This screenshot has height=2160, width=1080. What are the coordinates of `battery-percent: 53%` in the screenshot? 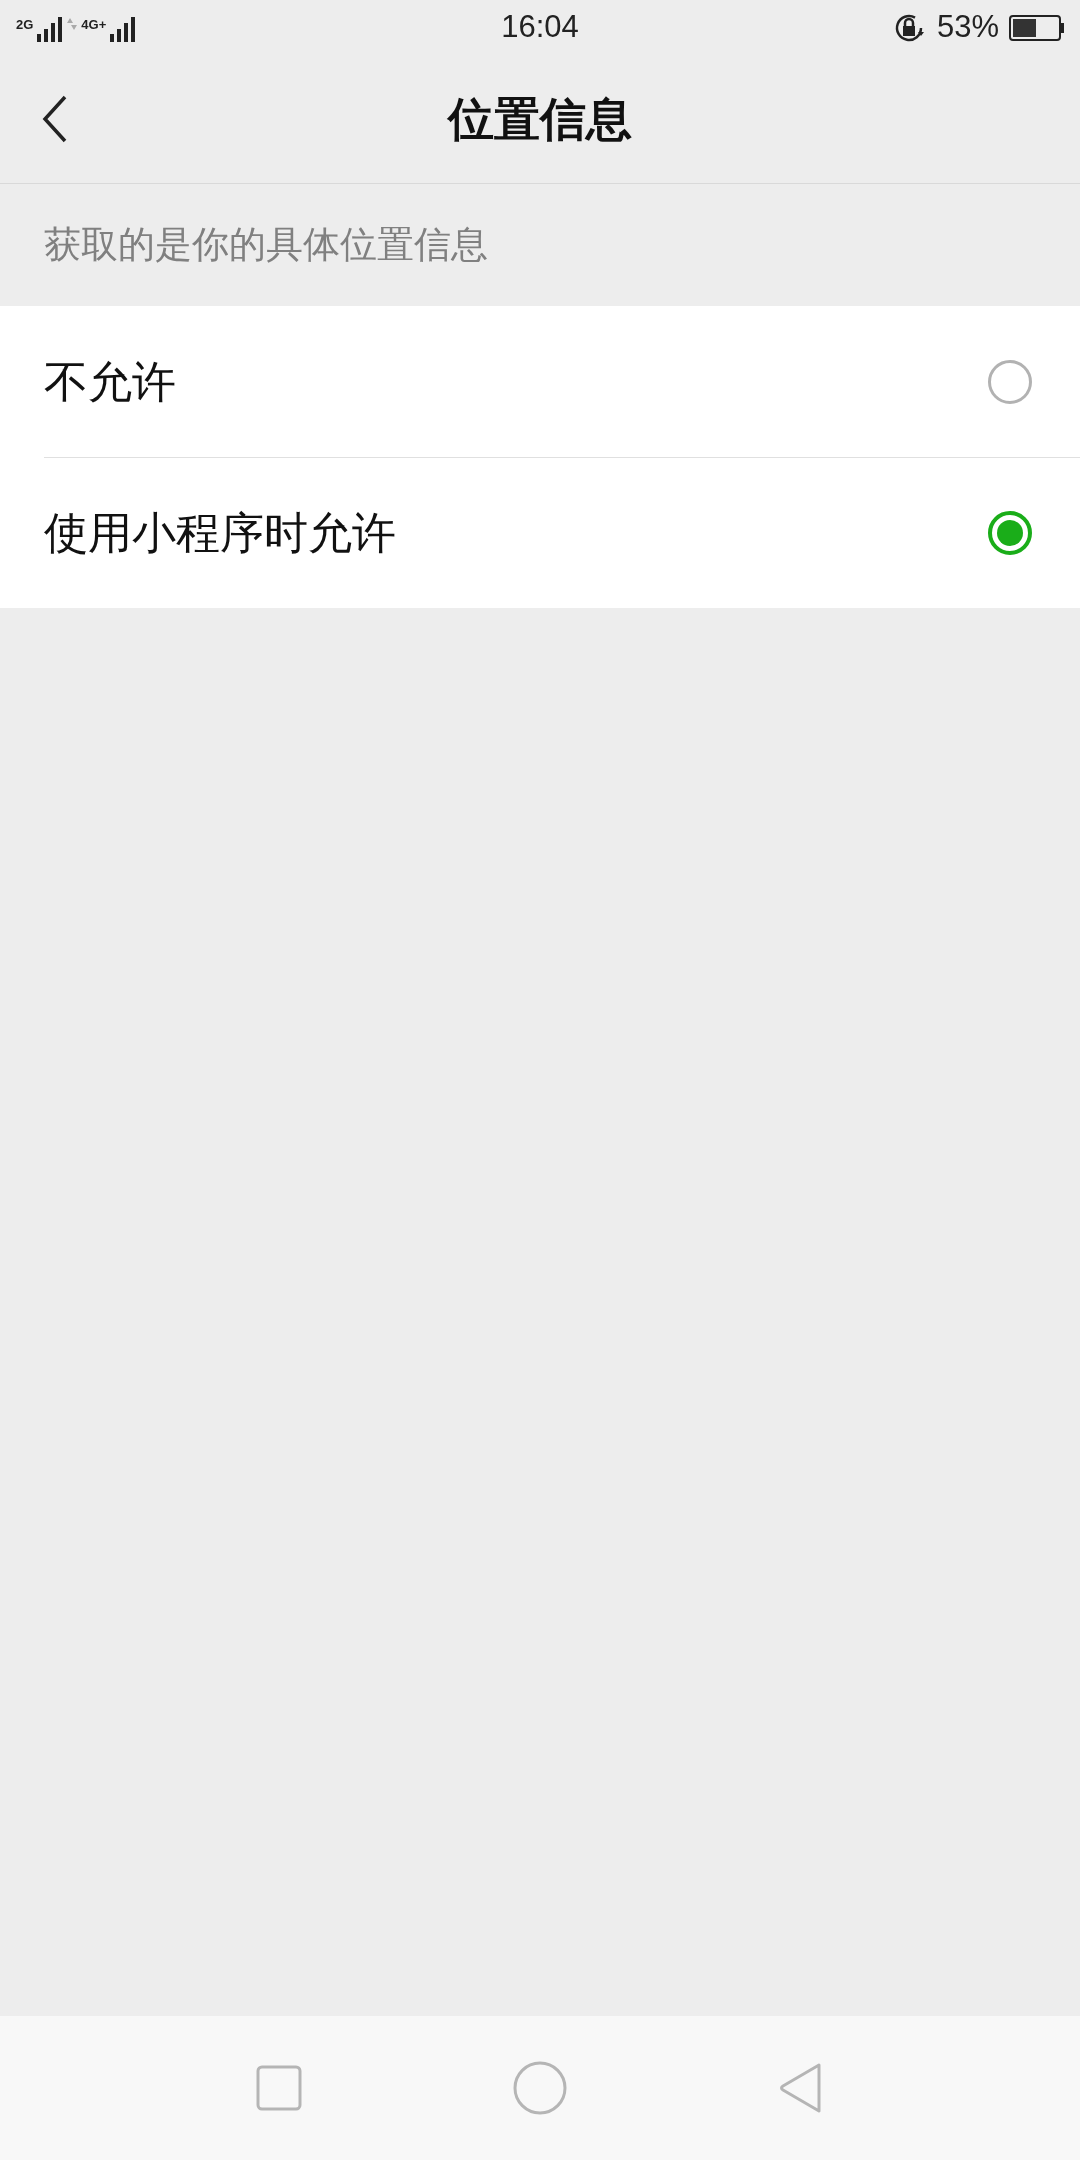 It's located at (967, 27).